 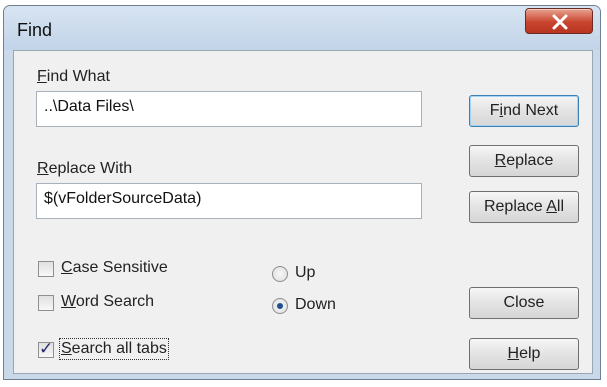 I want to click on close-x-icon, so click(x=560, y=22).